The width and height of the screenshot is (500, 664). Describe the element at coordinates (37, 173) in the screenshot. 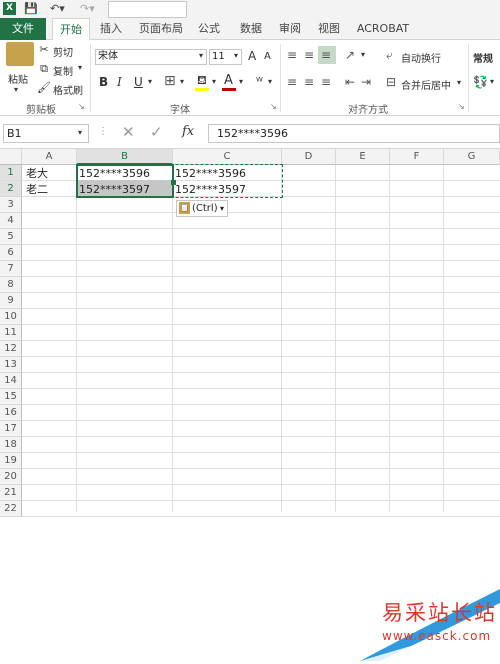

I see `cell-a1: 老大` at that location.